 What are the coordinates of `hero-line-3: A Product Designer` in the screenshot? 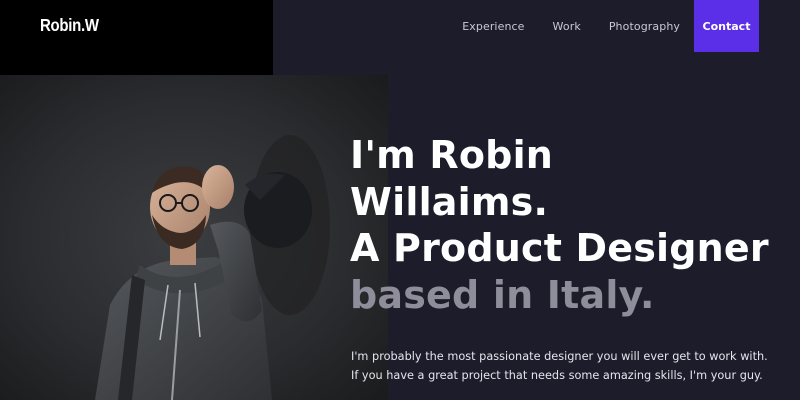 It's located at (559, 248).